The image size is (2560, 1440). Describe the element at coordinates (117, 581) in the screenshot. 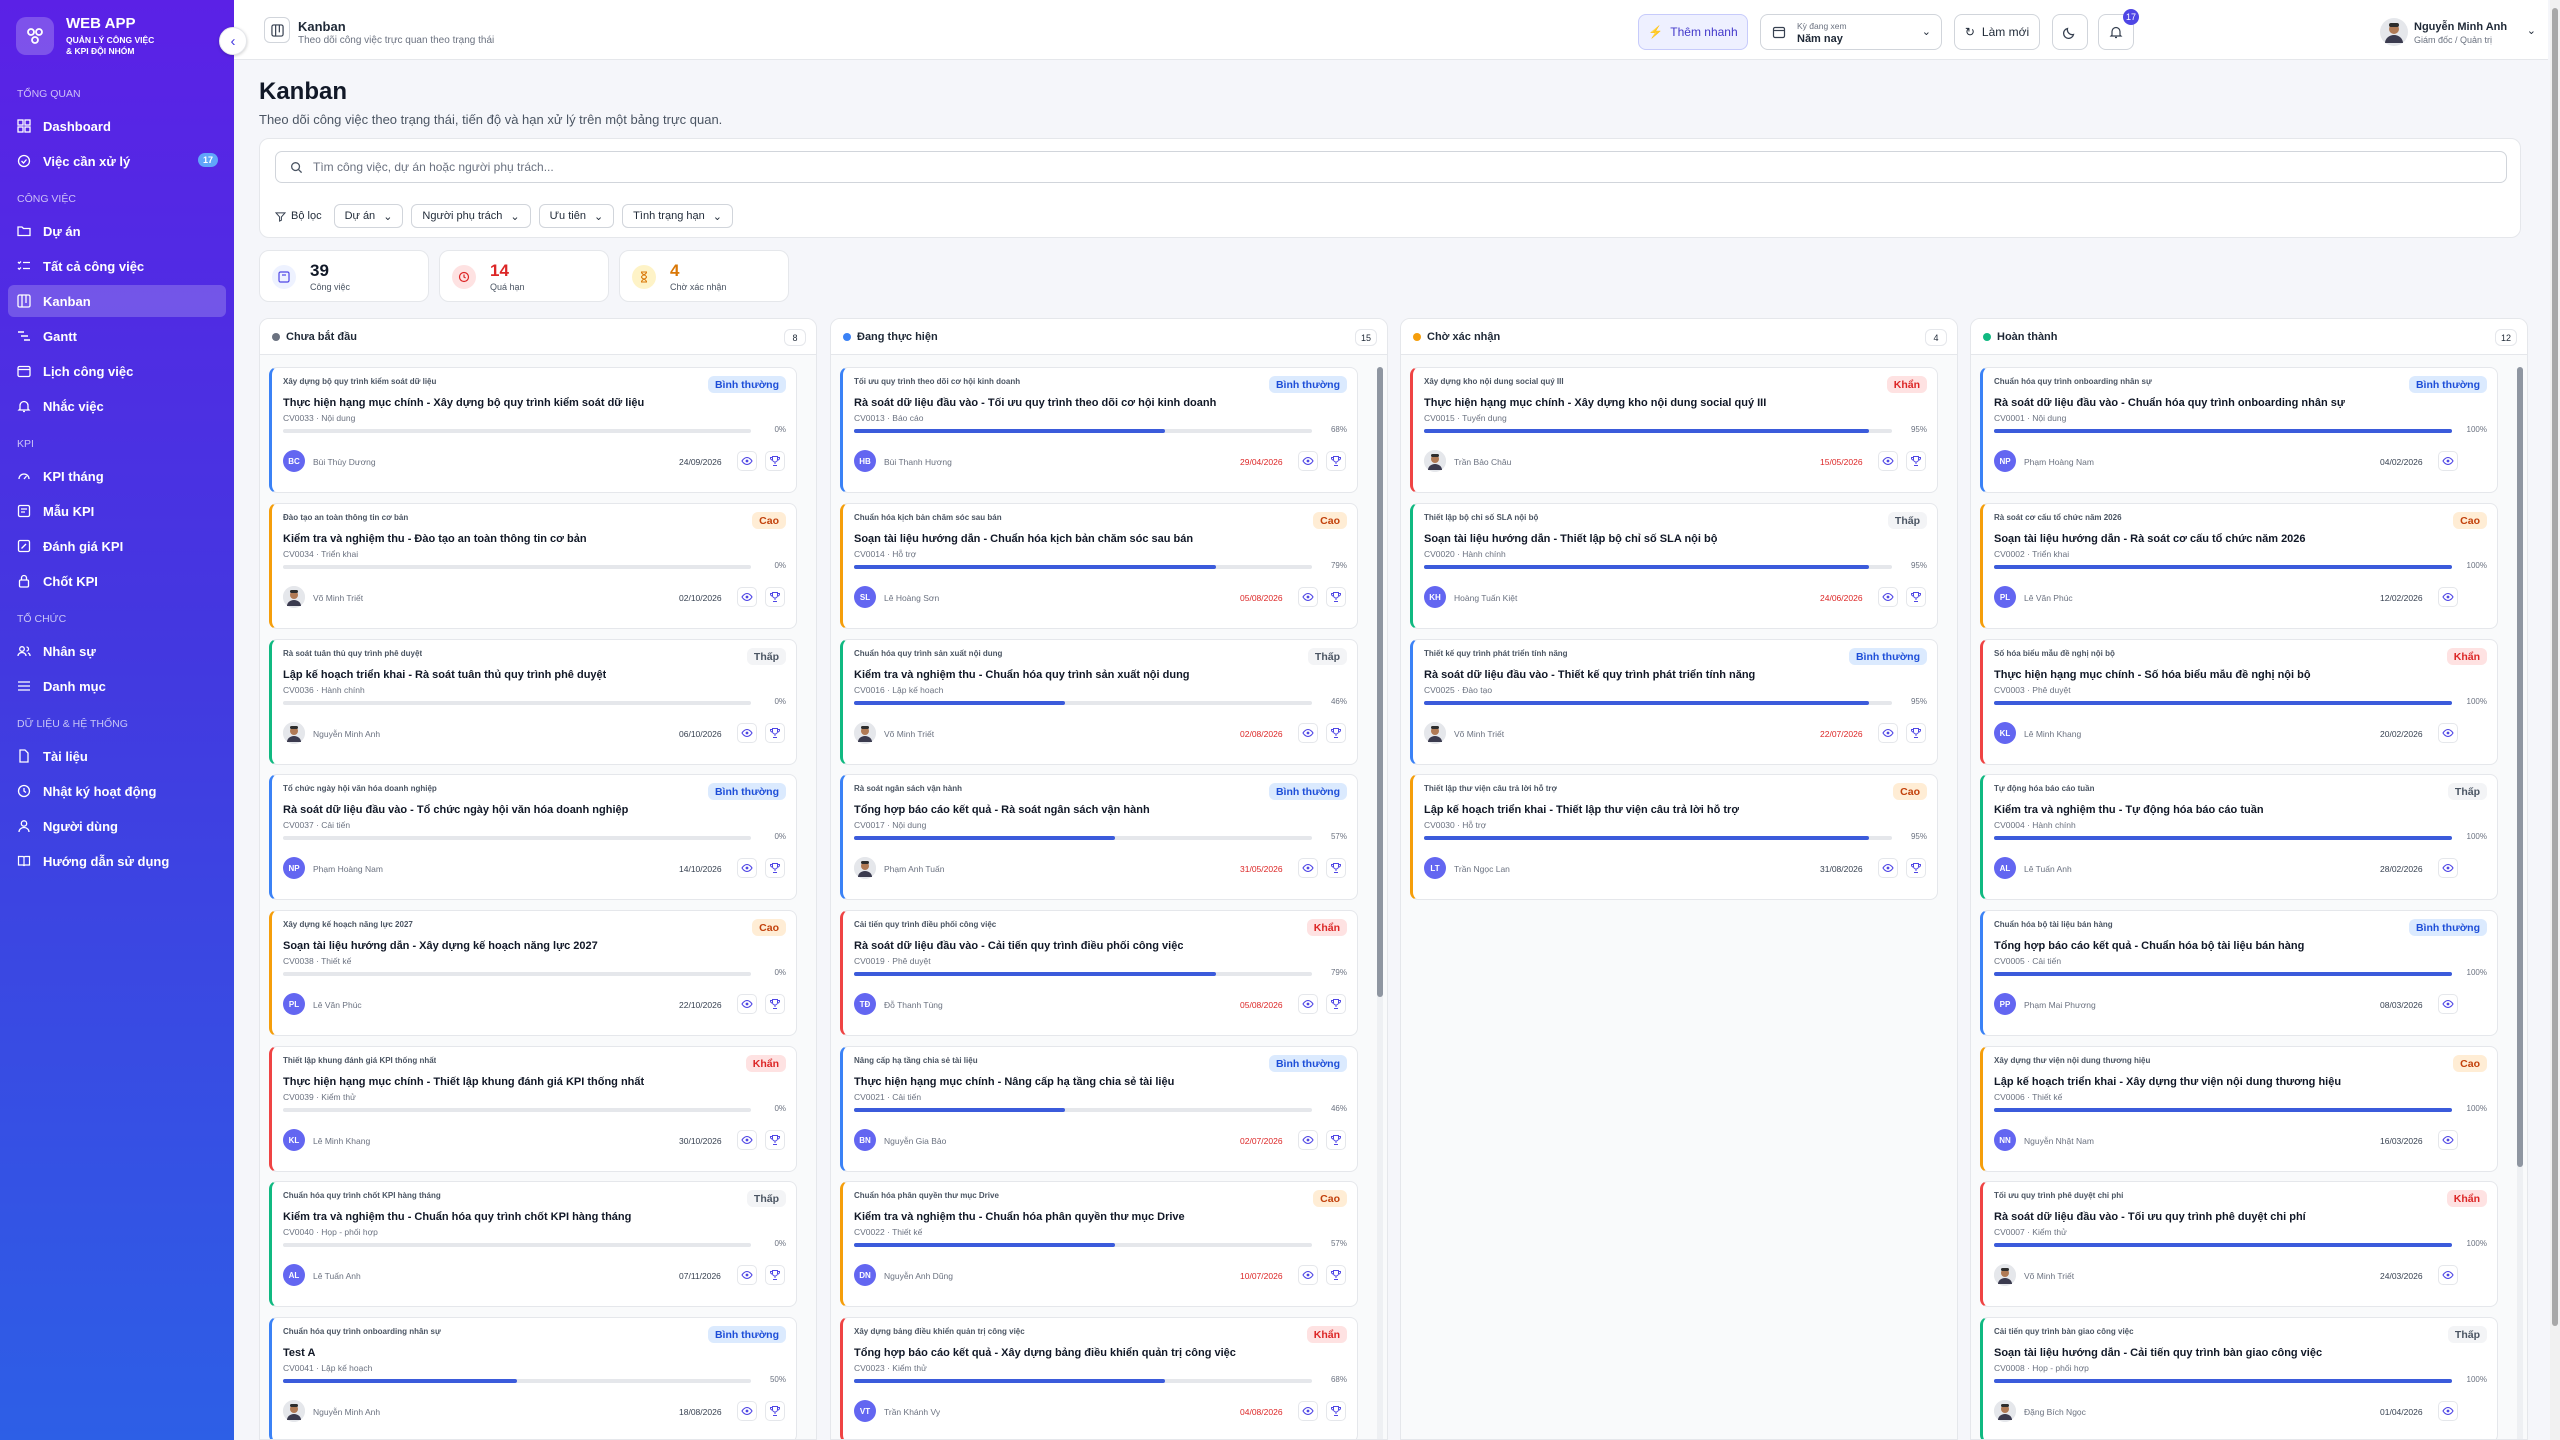

I see `sidebar-item-lock: Chốt KPI` at that location.